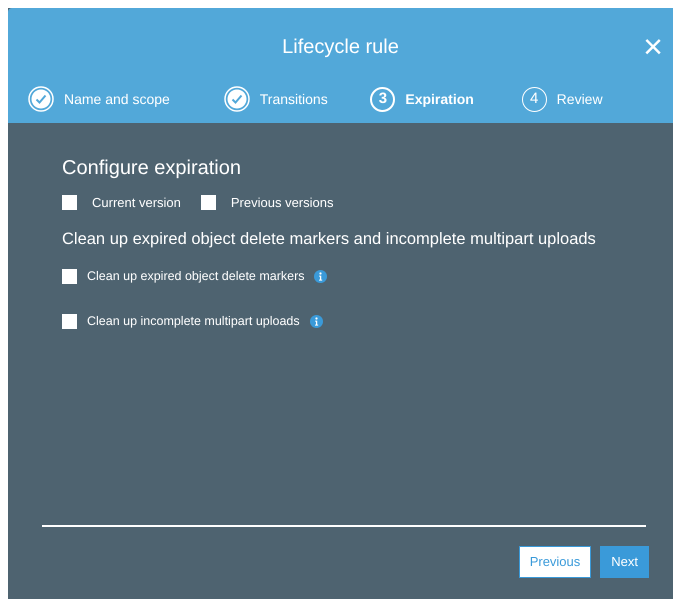 The image size is (673, 599). Describe the element at coordinates (297, 99) in the screenshot. I see `step-tab: Transitions` at that location.